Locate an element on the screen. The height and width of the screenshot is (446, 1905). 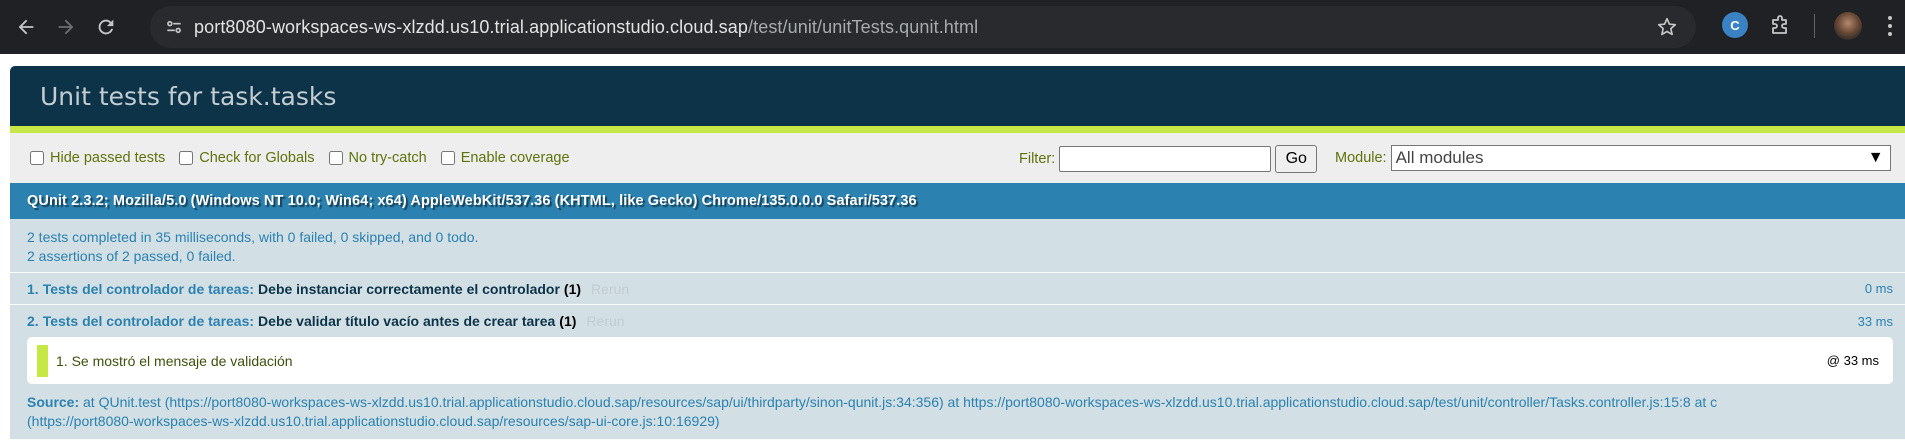
check-globals-checkbox is located at coordinates (186, 158).